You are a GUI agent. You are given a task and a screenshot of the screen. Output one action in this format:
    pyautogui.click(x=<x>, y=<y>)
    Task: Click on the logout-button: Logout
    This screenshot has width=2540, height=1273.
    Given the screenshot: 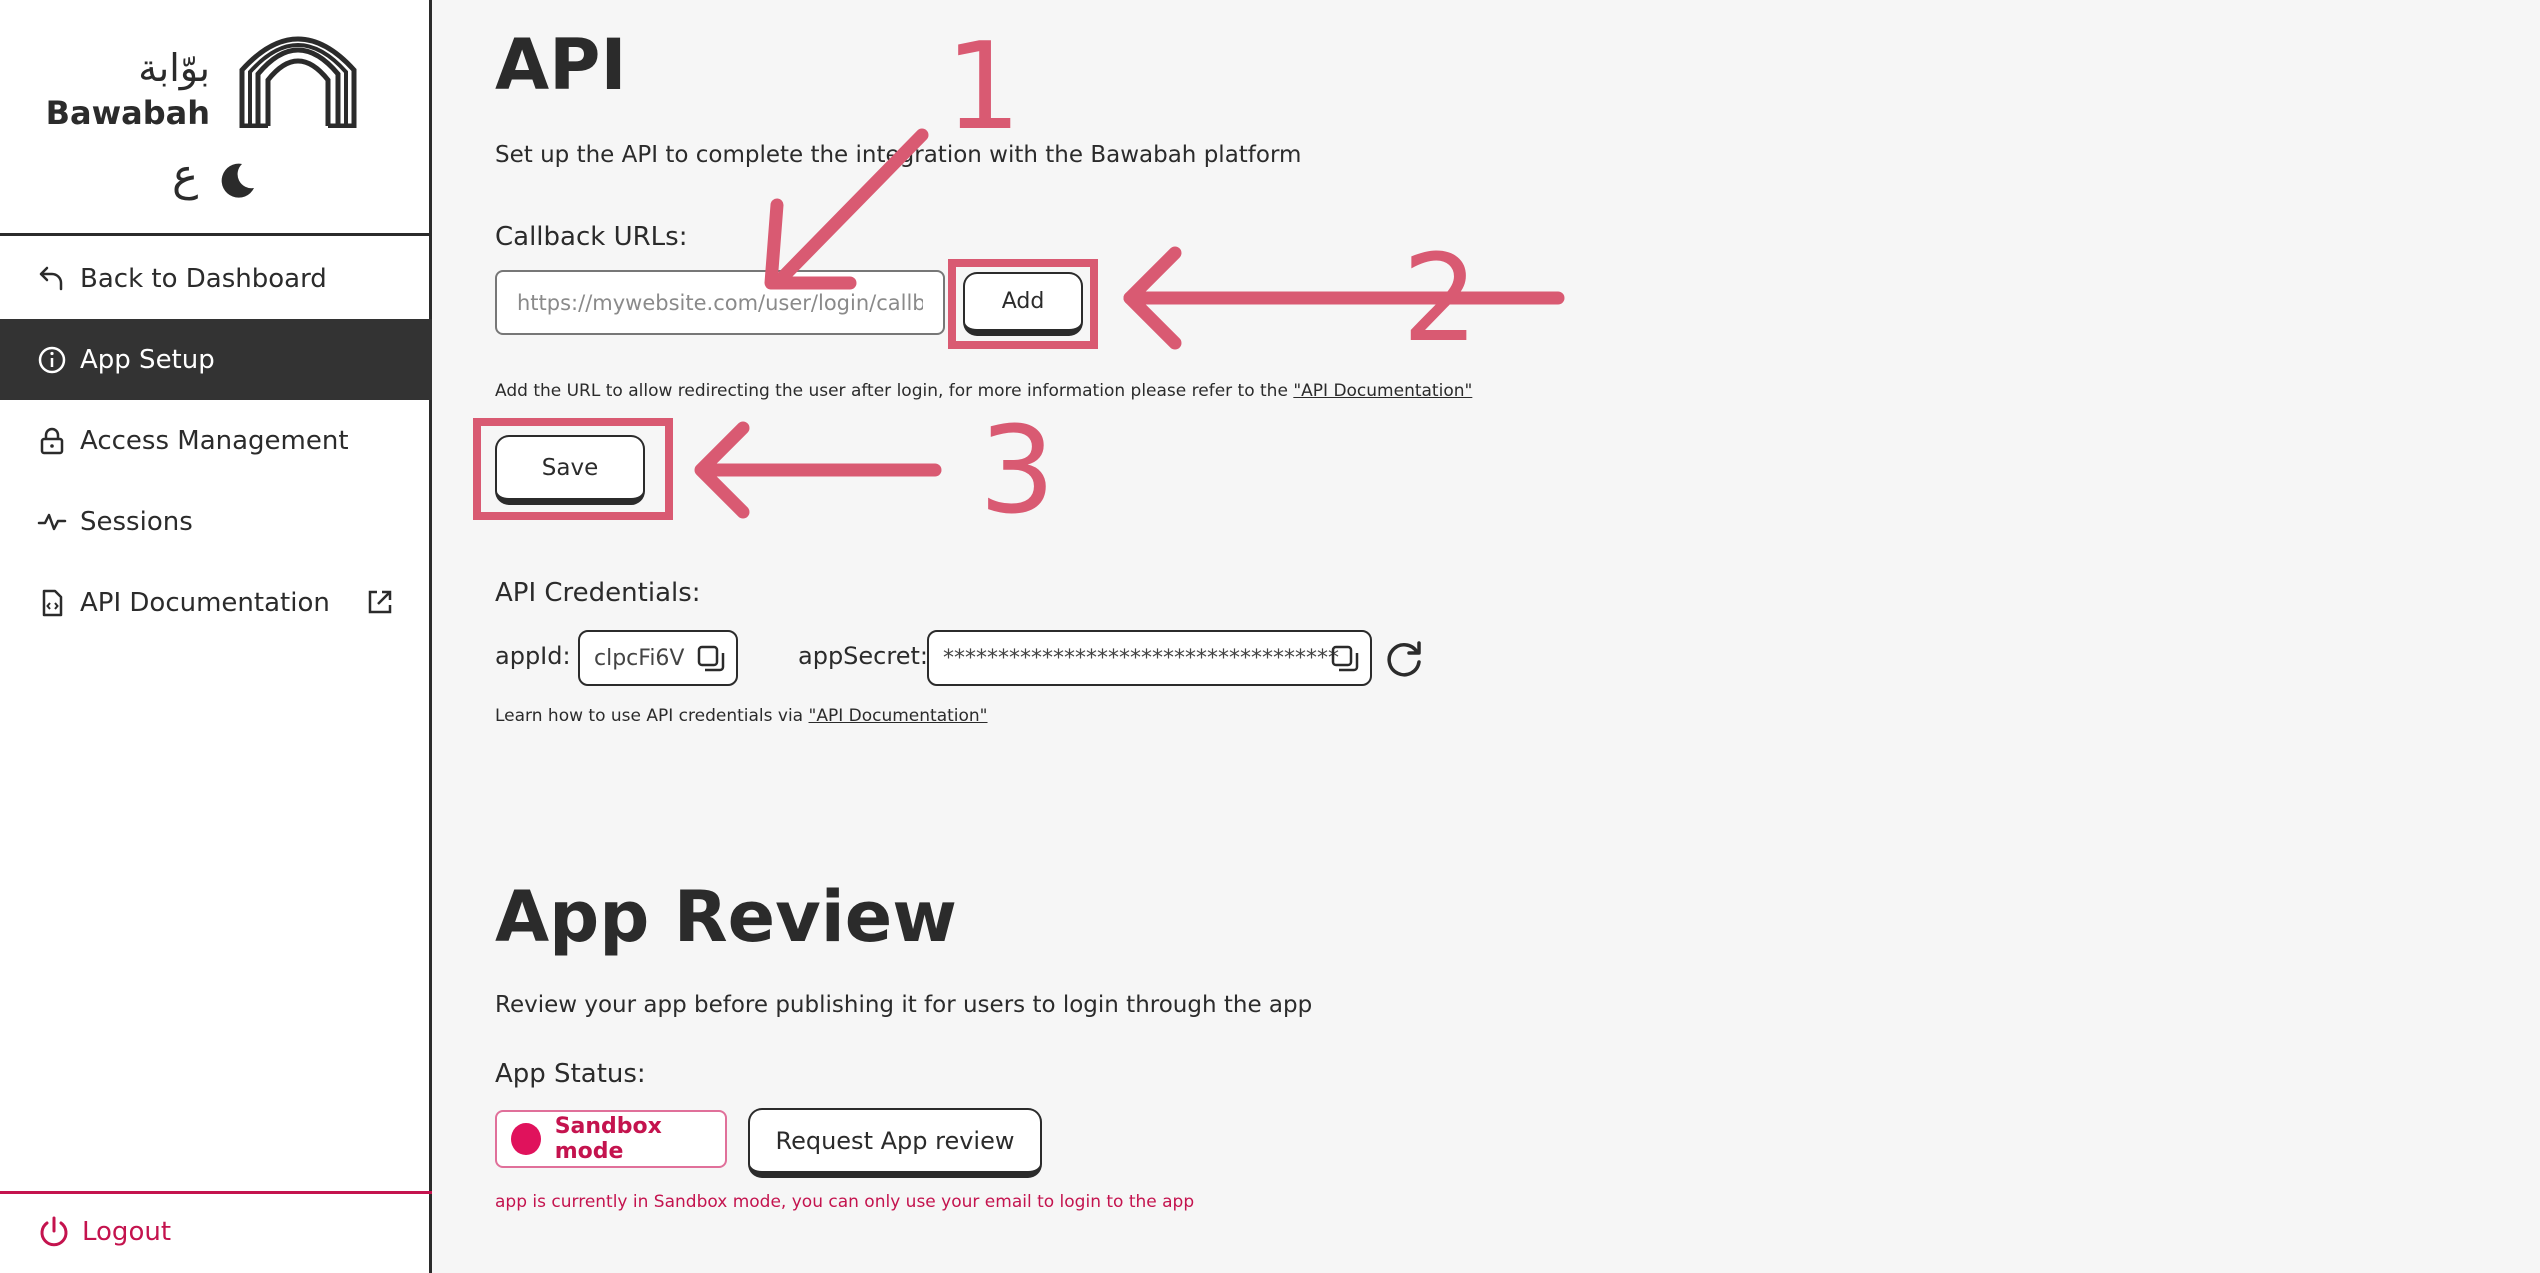 What is the action you would take?
    pyautogui.click(x=103, y=1232)
    